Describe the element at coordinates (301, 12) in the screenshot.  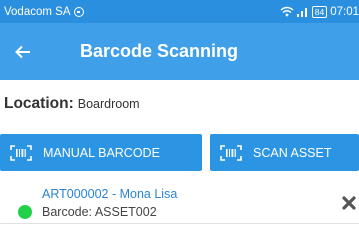
I see `signal-icon` at that location.